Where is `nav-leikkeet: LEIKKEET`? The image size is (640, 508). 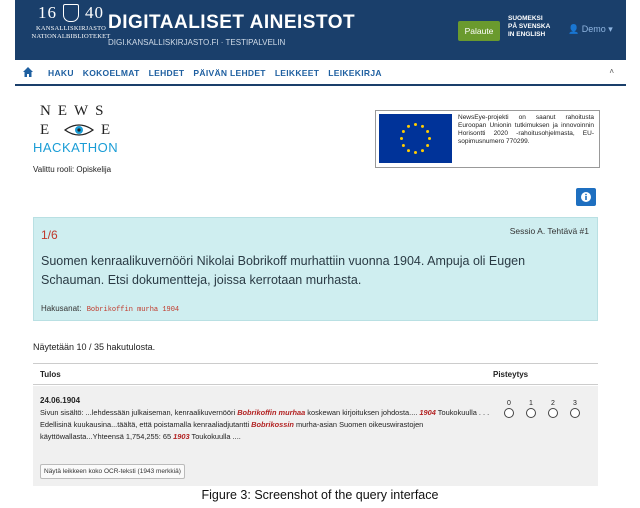
nav-leikkeet: LEIKKEET is located at coordinates (297, 73).